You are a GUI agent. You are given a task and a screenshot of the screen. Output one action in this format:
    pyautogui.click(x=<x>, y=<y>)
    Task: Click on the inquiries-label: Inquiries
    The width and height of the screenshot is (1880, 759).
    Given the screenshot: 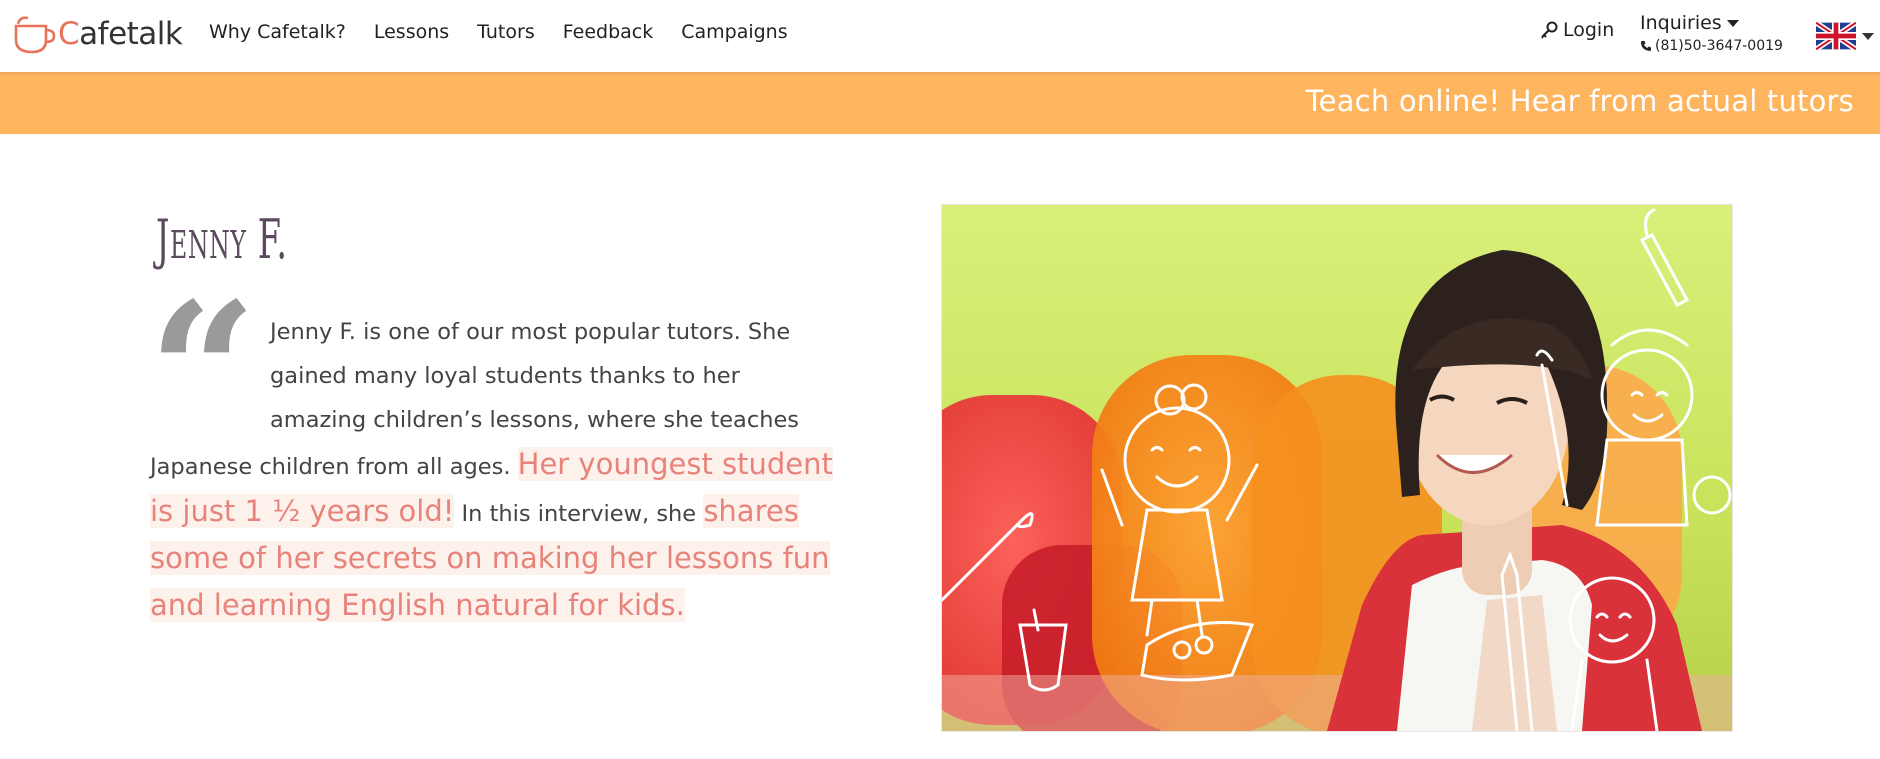 What is the action you would take?
    pyautogui.click(x=1681, y=23)
    